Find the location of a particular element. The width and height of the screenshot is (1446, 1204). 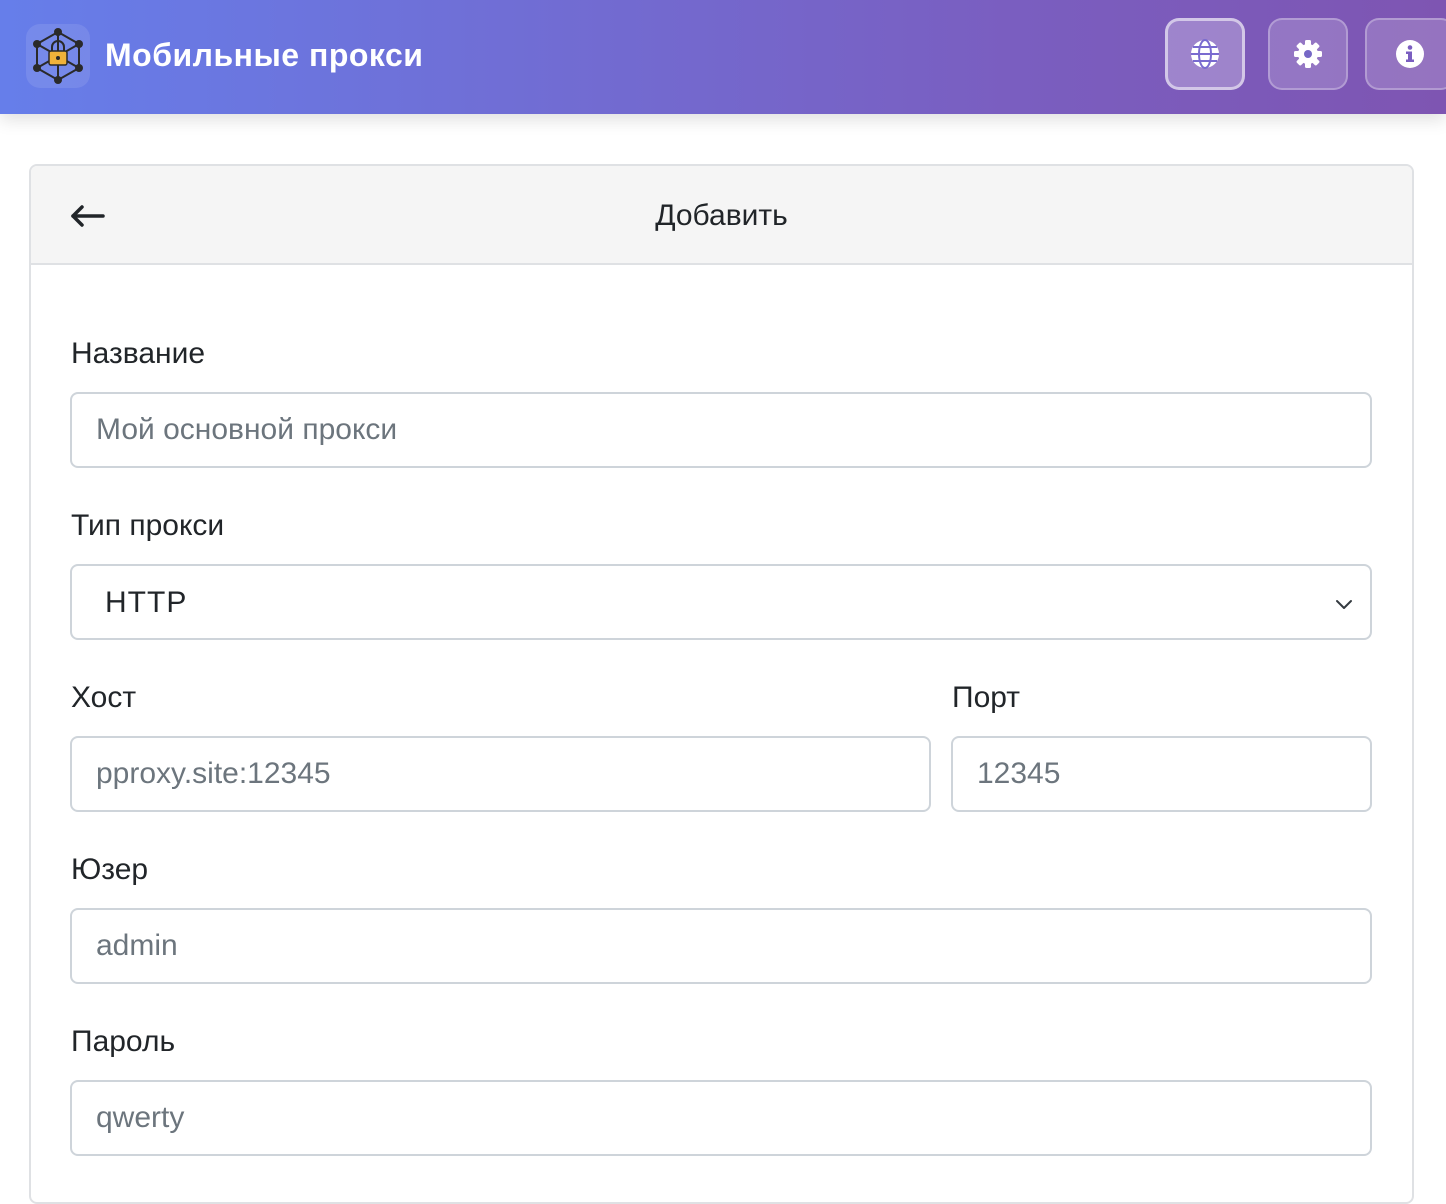

app-title: Мобильные прокси is located at coordinates (264, 55).